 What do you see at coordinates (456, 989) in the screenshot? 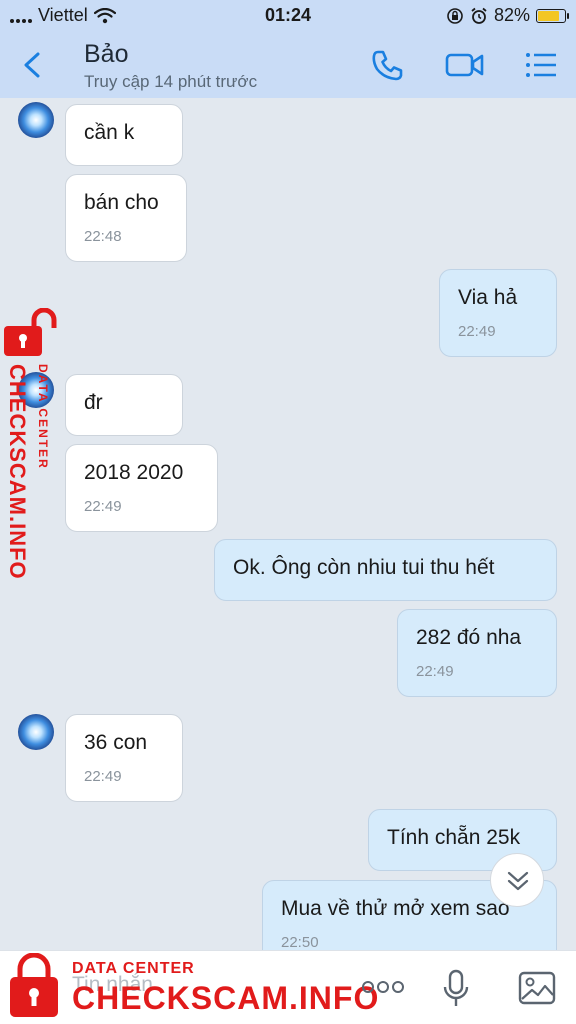
I see `microphone-icon` at bounding box center [456, 989].